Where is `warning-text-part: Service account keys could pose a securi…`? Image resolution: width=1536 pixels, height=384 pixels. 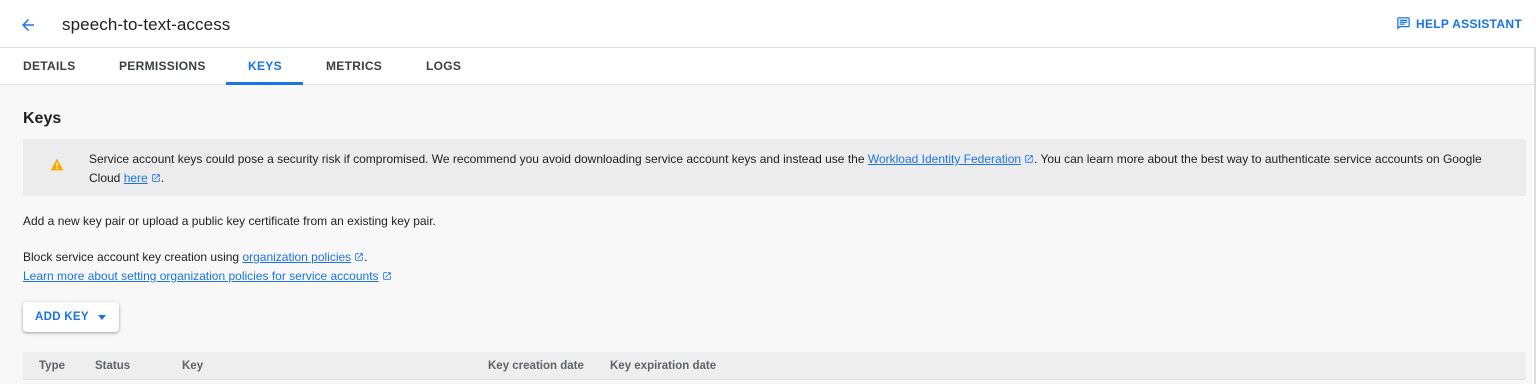
warning-text-part: Service account keys could pose a securi… is located at coordinates (478, 159).